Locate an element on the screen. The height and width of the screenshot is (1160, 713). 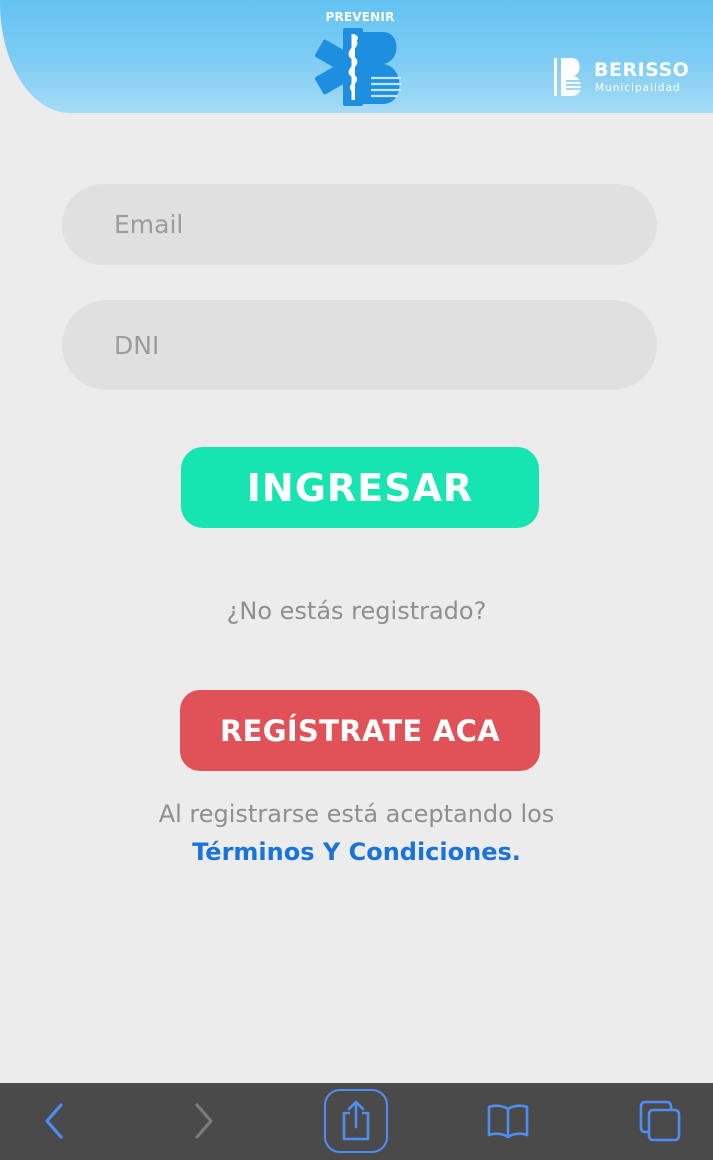
brand-subtitle: Municipalidad is located at coordinates (638, 88).